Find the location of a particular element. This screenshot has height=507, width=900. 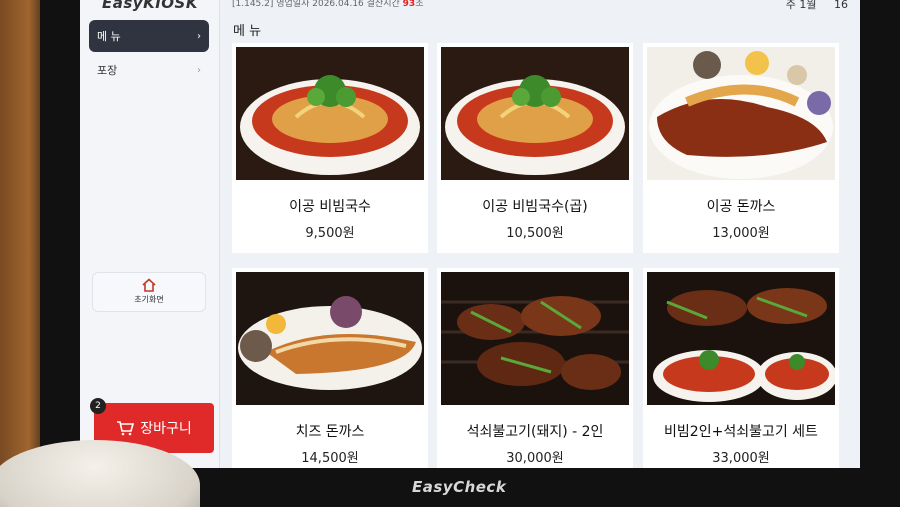

business-date-label: 영업일자 is located at coordinates (293, 4).